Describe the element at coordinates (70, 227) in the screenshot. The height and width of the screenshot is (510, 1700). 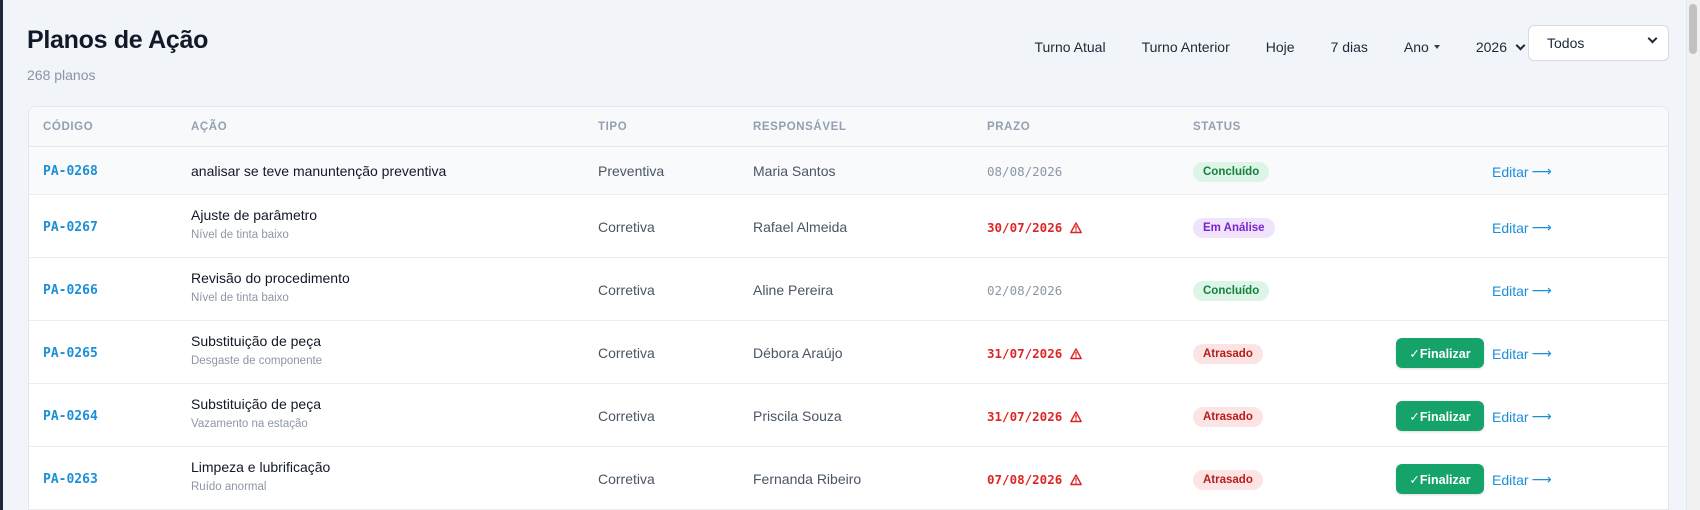
I see `plan-code-link: PA-0267` at that location.